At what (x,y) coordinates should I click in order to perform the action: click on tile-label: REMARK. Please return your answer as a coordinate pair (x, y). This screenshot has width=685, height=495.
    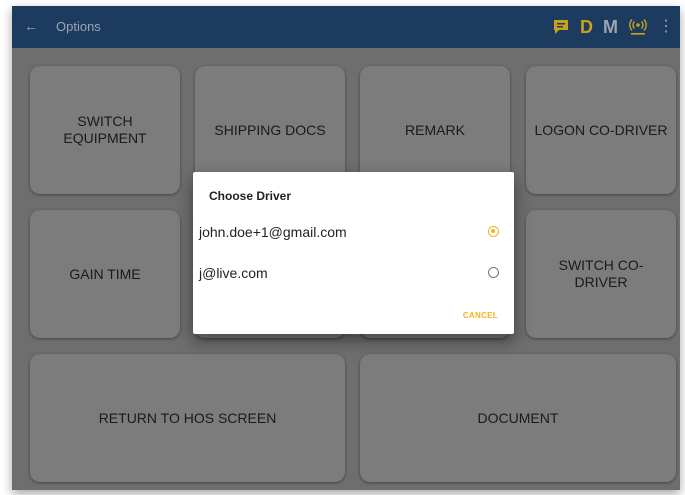
    Looking at the image, I should click on (435, 129).